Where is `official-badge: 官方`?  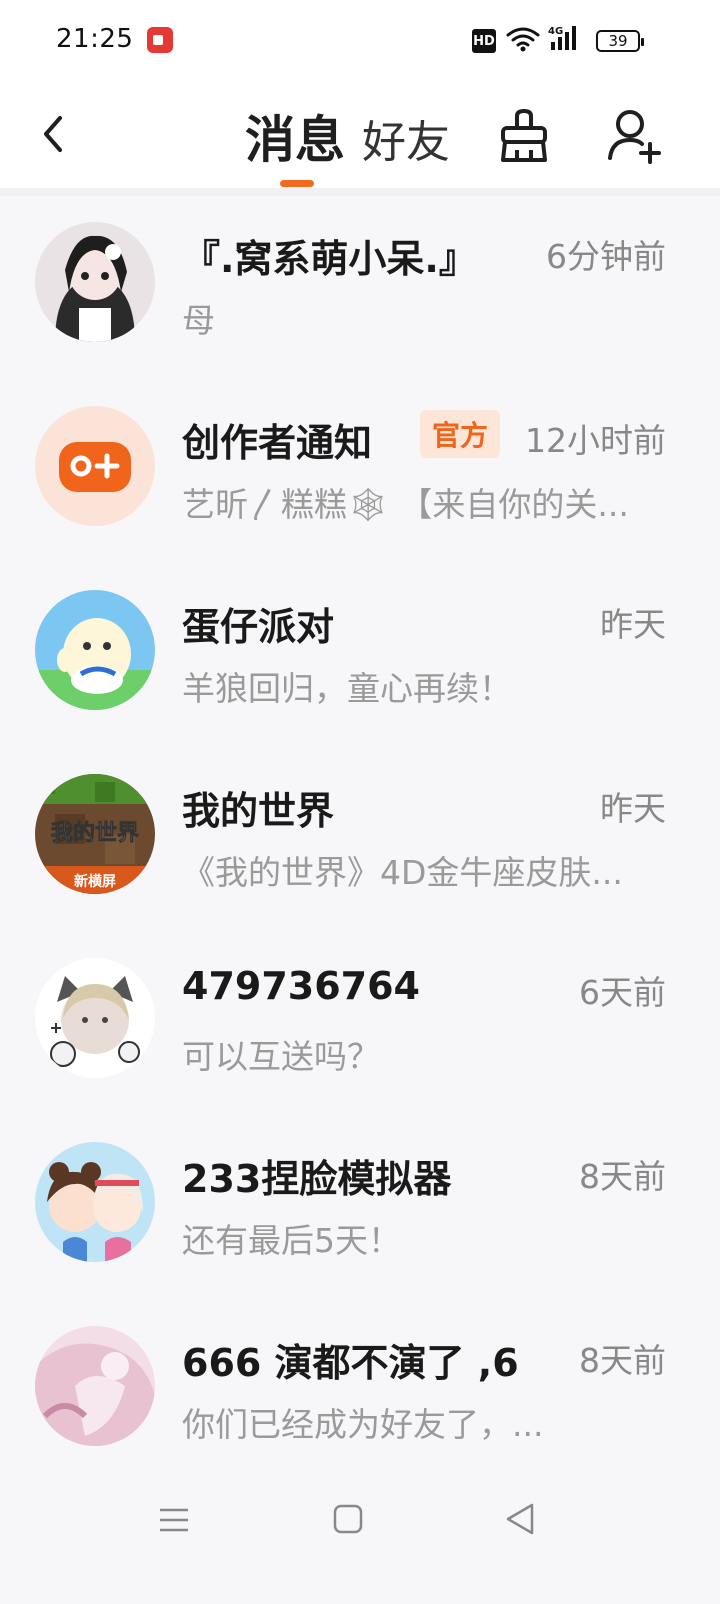
official-badge: 官方 is located at coordinates (460, 434).